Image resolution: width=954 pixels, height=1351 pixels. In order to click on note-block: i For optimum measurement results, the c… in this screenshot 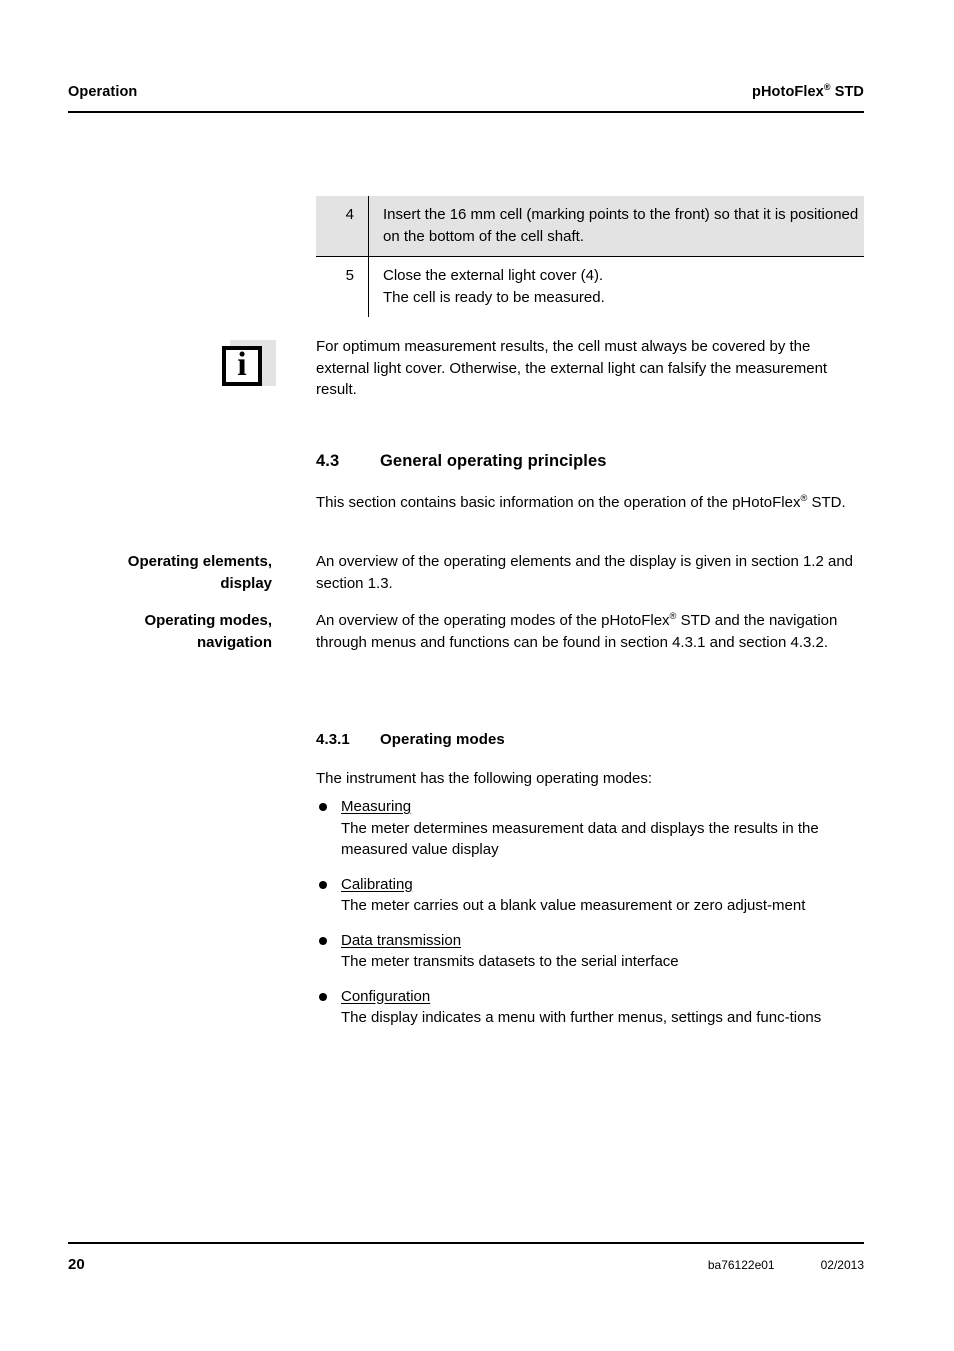, I will do `click(543, 368)`.